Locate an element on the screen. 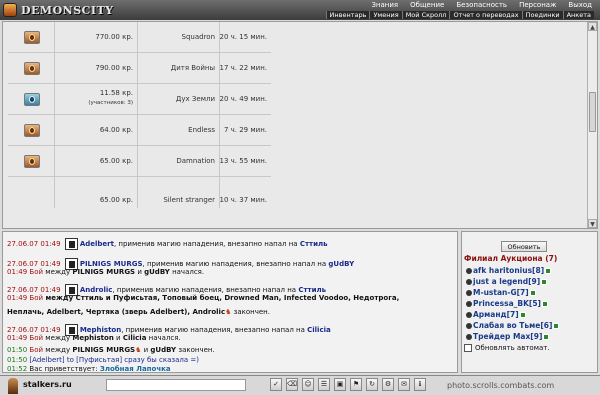 The width and height of the screenshot is (600, 395). user-item: afk haritonius[8] is located at coordinates (509, 270).